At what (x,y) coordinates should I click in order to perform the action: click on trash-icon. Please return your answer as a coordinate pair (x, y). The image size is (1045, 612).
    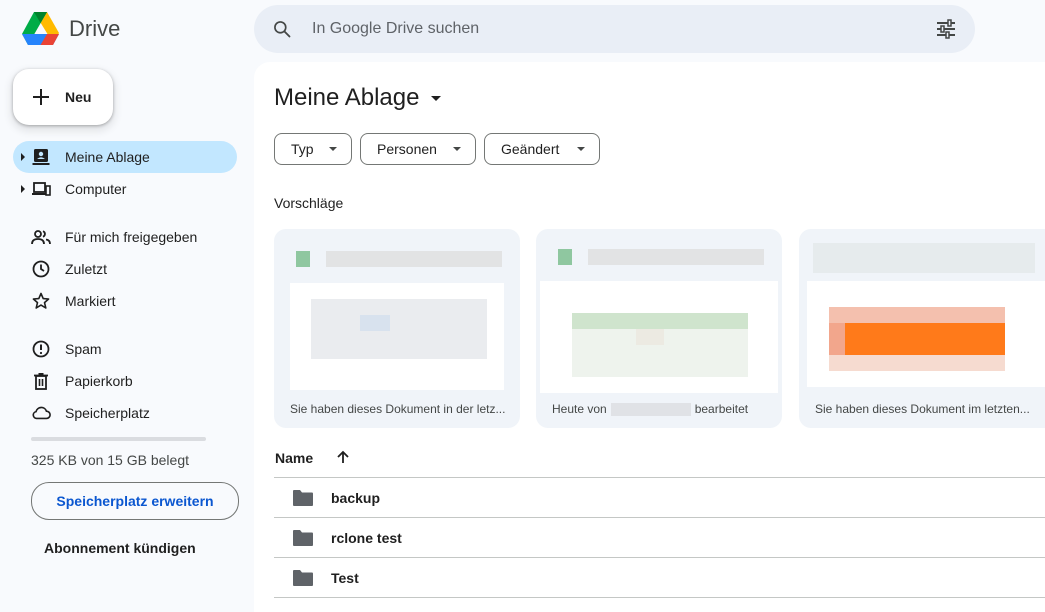
    Looking at the image, I should click on (41, 381).